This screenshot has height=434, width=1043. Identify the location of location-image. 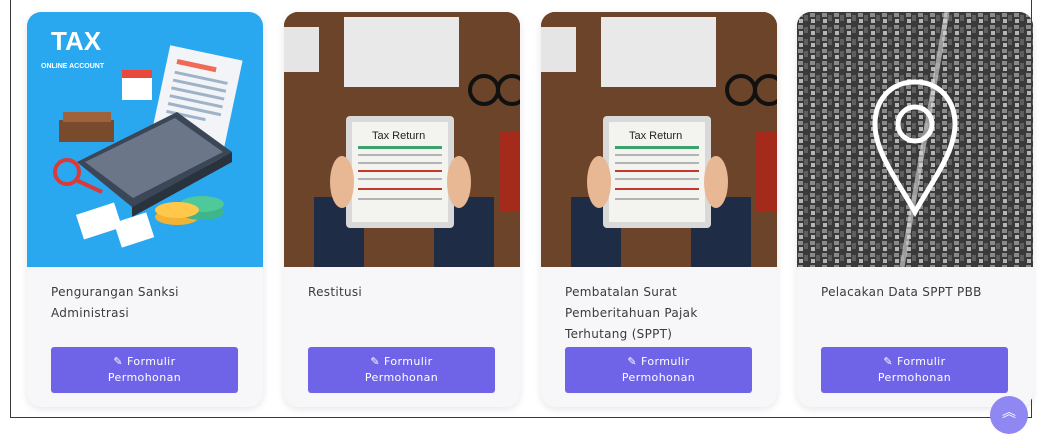
(915, 139).